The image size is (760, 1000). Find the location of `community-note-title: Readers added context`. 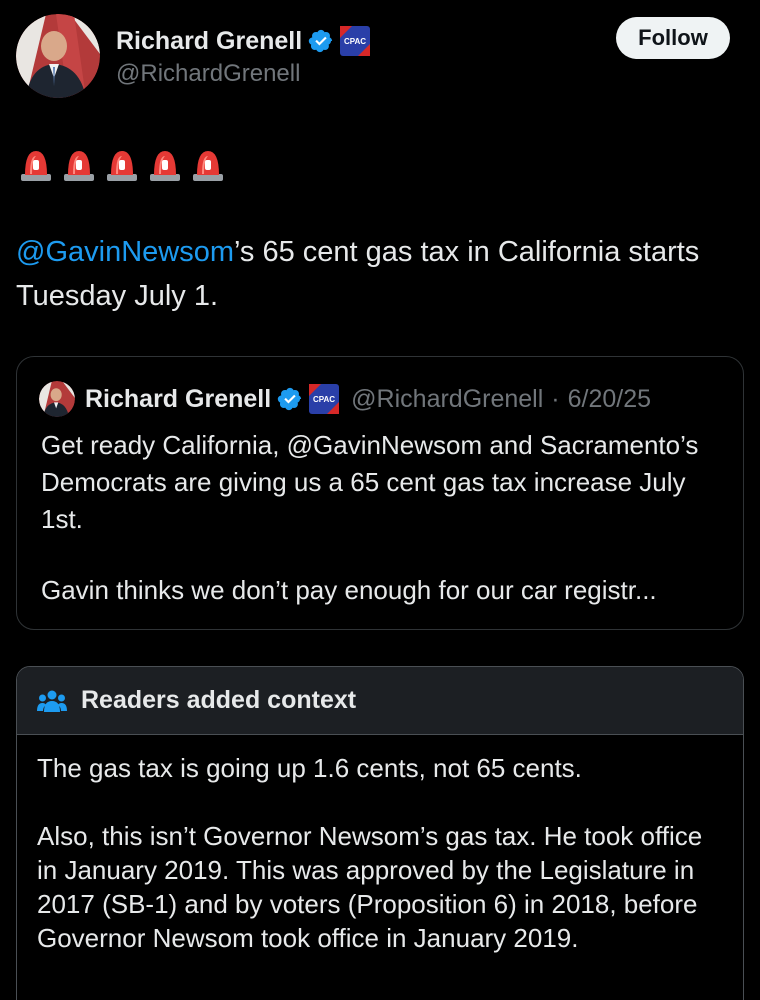

community-note-title: Readers added context is located at coordinates (219, 700).